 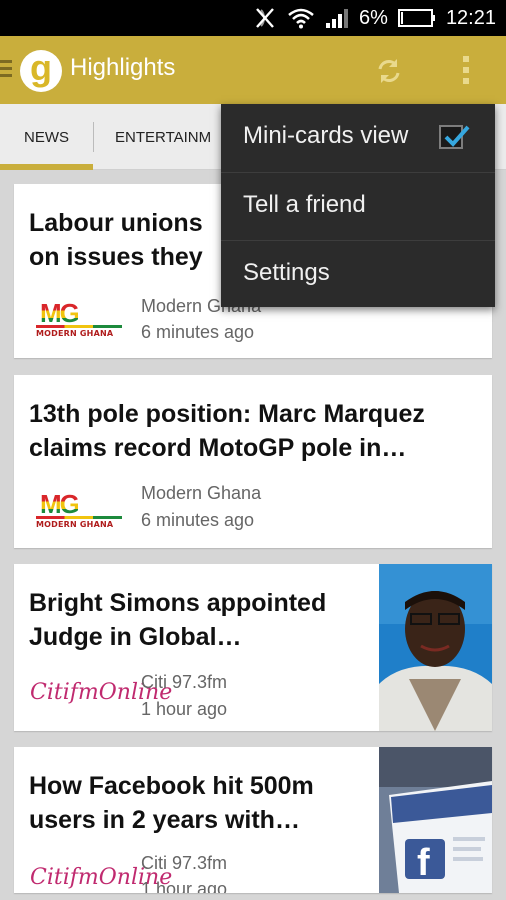 What do you see at coordinates (93, 137) in the screenshot?
I see `tab-divider` at bounding box center [93, 137].